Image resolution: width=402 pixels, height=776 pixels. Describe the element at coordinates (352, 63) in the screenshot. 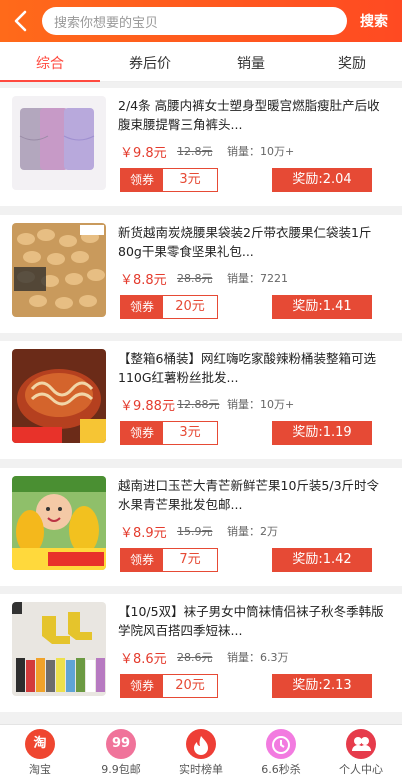

I see `tab-reward: 奖励` at that location.